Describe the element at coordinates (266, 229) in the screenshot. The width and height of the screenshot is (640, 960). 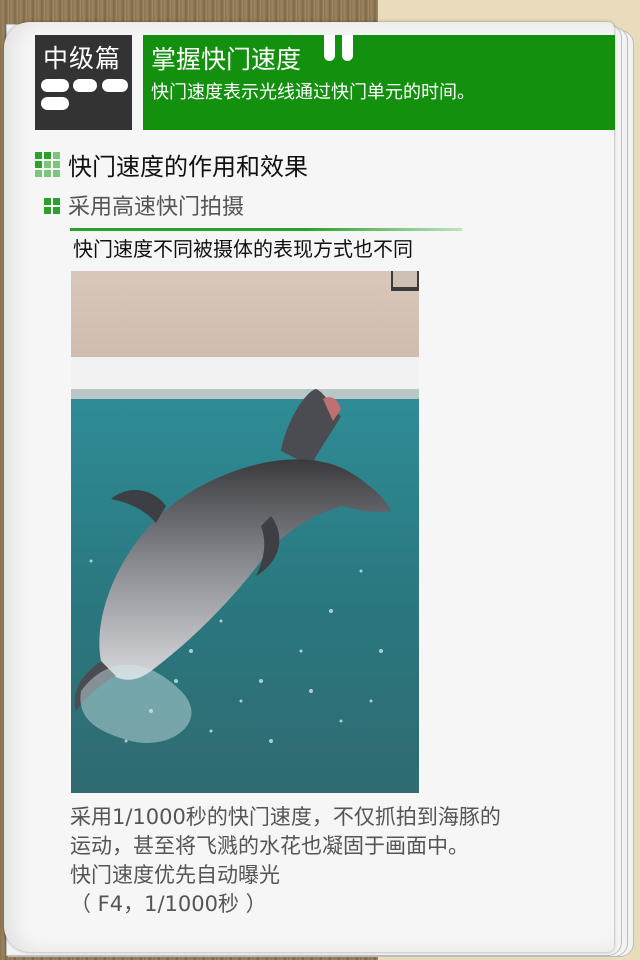
I see `figure-rule` at that location.